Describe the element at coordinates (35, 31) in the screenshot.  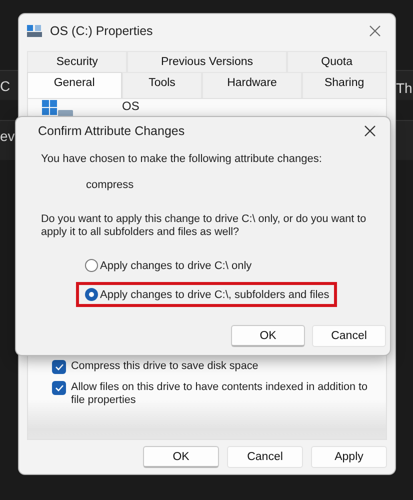
I see `drive-icon` at that location.